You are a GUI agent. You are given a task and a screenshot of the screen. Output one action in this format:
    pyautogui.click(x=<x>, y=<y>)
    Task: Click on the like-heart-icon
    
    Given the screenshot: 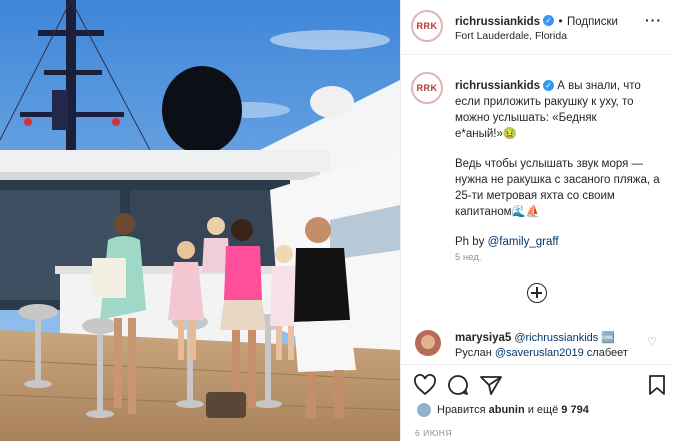 What is the action you would take?
    pyautogui.click(x=425, y=385)
    